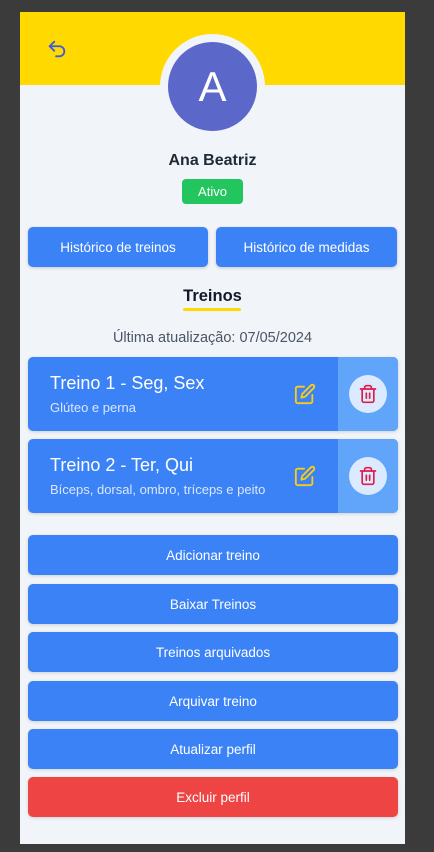 This screenshot has width=434, height=852. Describe the element at coordinates (213, 555) in the screenshot. I see `add-workout-button: Adicionar treino` at that location.